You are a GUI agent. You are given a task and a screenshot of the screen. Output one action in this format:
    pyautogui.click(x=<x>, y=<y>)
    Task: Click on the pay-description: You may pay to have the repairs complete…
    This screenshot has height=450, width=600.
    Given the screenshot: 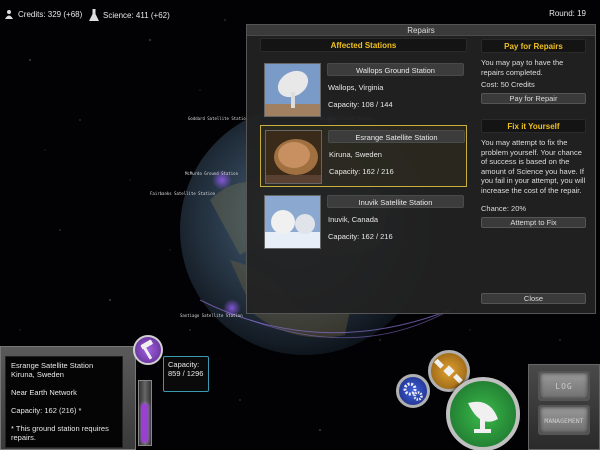 What is the action you would take?
    pyautogui.click(x=522, y=67)
    